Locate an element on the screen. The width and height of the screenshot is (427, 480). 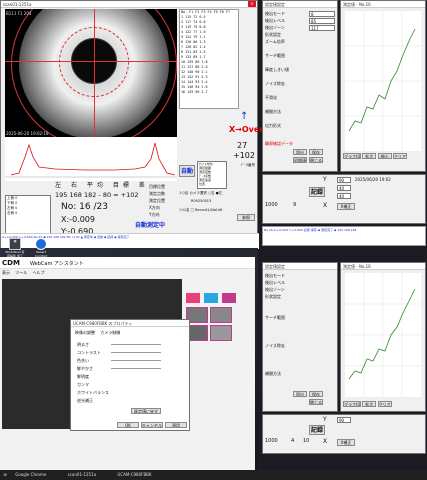
cancel-button: キャンセル is located at coordinates (152, 425).